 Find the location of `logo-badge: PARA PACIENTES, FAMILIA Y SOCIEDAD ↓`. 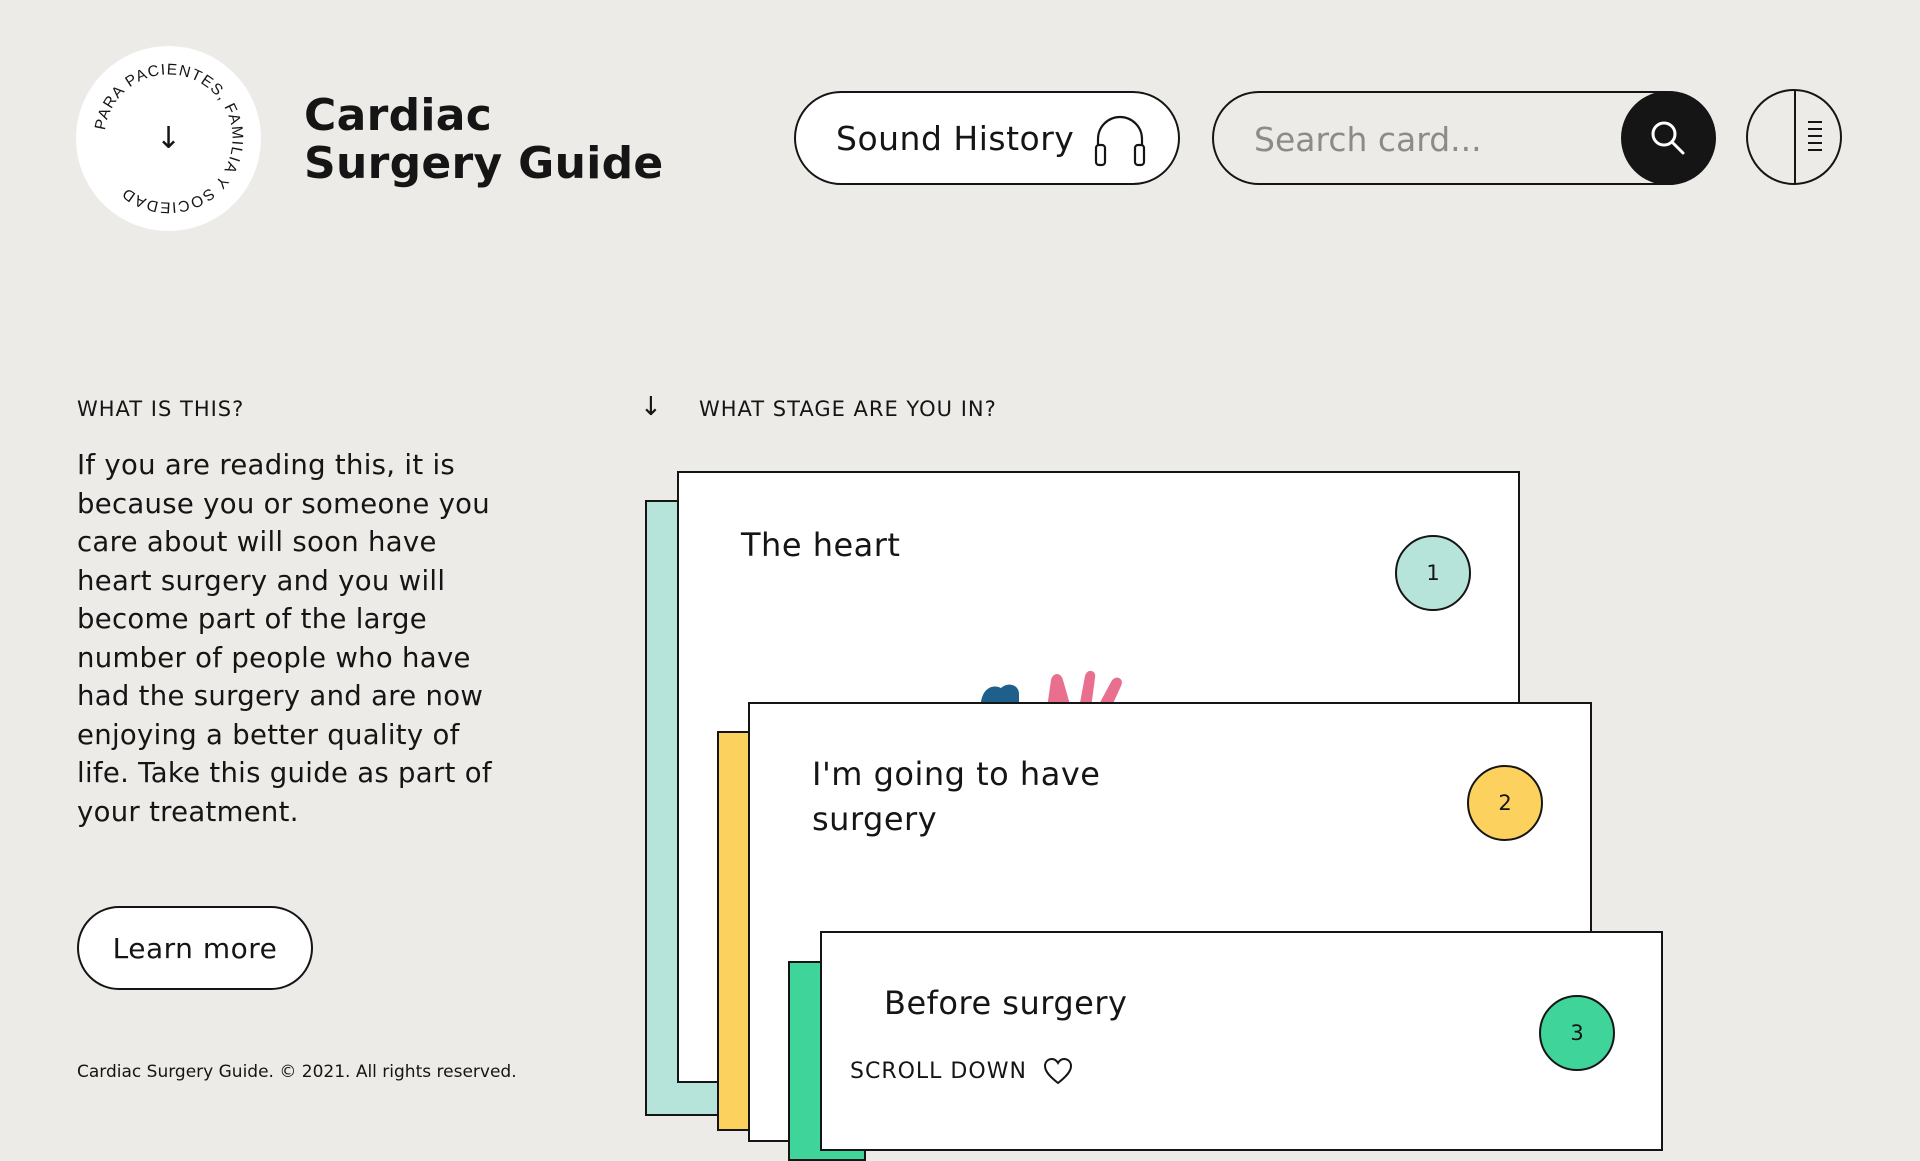

logo-badge: PARA PACIENTES, FAMILIA Y SOCIEDAD ↓ is located at coordinates (168, 138).